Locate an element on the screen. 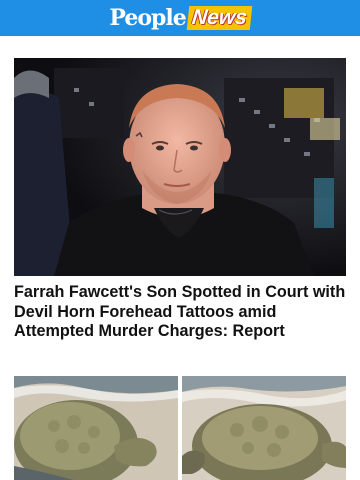 The image size is (360, 480). sea-turtle-photo-left is located at coordinates (96, 428).